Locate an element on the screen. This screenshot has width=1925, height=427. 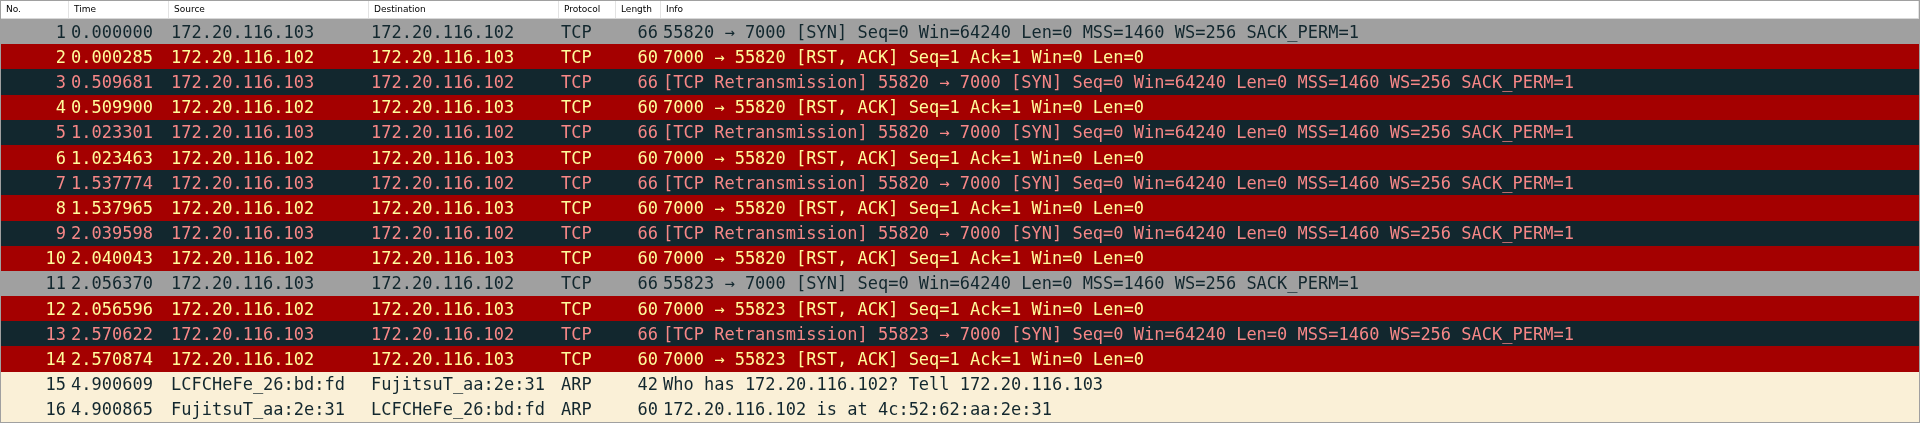
table-cell-text: 1.023301 is located at coordinates (112, 132).